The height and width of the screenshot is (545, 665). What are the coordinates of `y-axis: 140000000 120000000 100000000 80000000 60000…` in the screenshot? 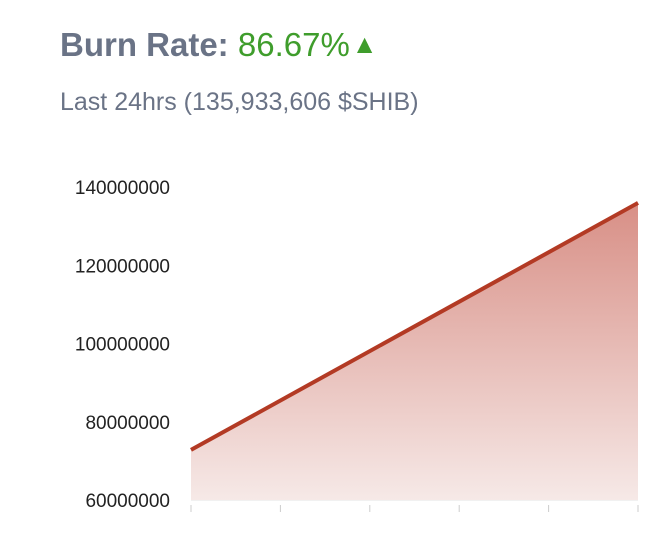 It's located at (122, 345).